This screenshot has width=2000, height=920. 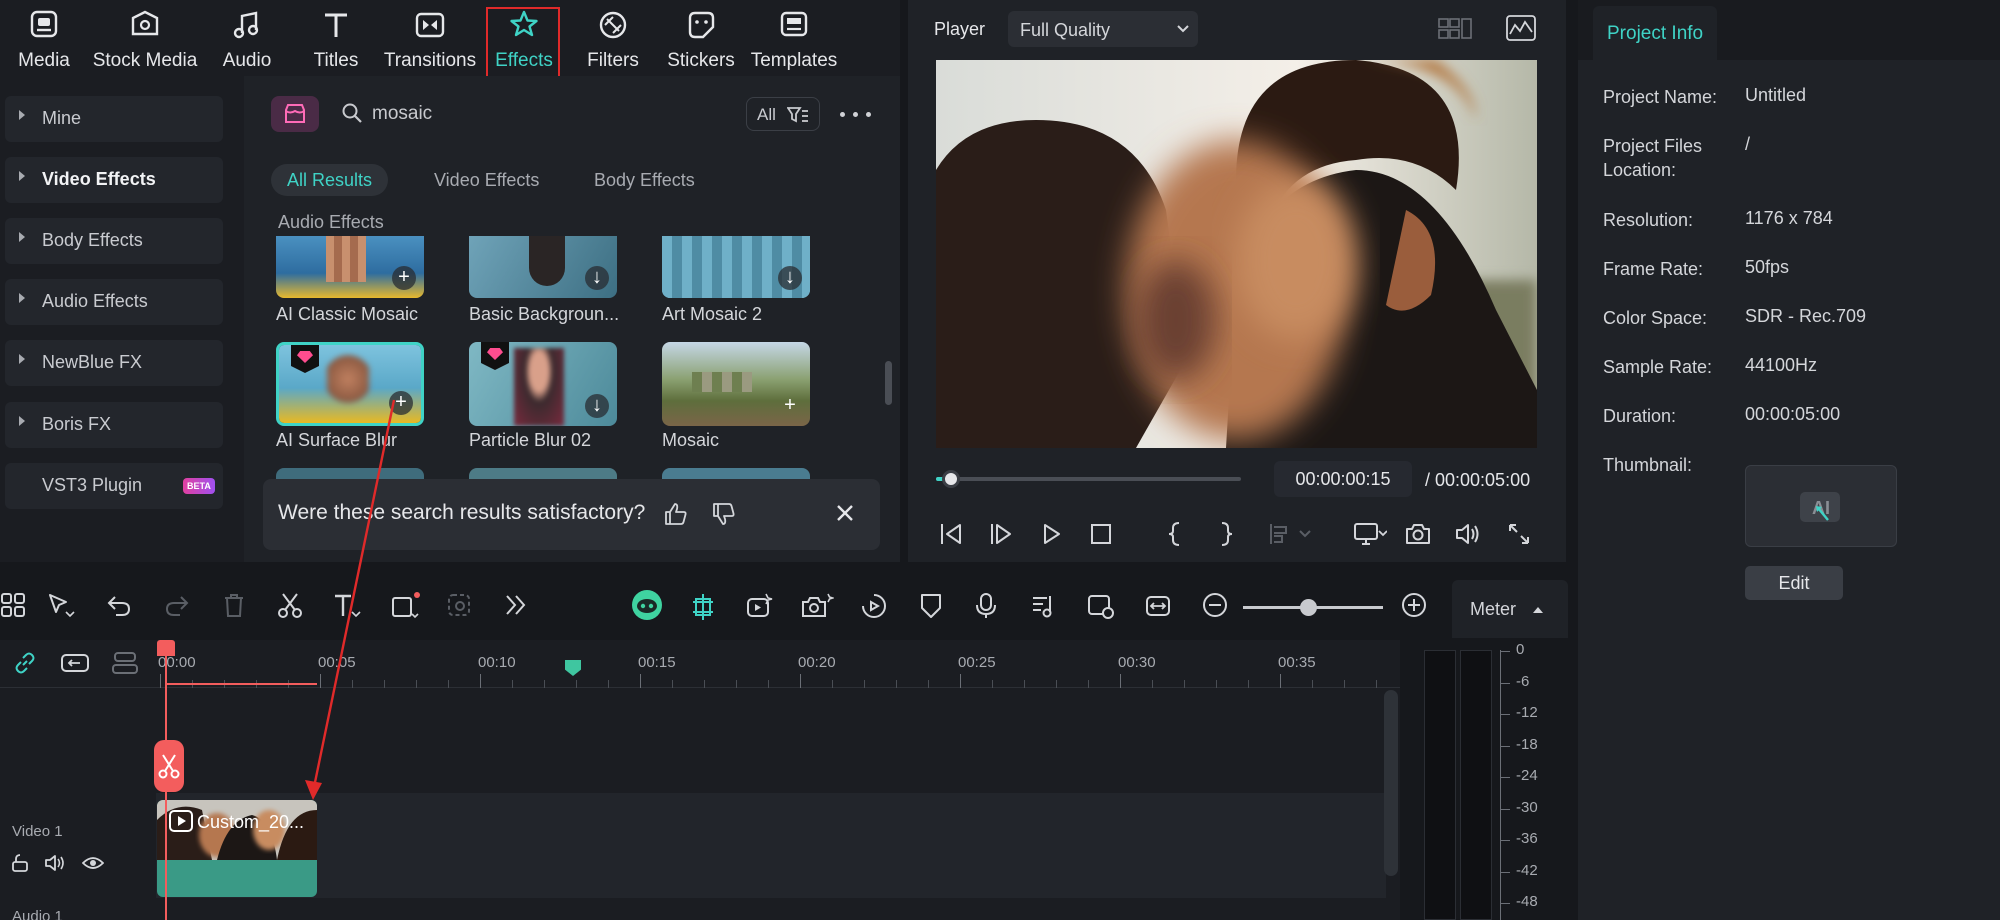 What do you see at coordinates (1455, 29) in the screenshot?
I see `grid-view-icon` at bounding box center [1455, 29].